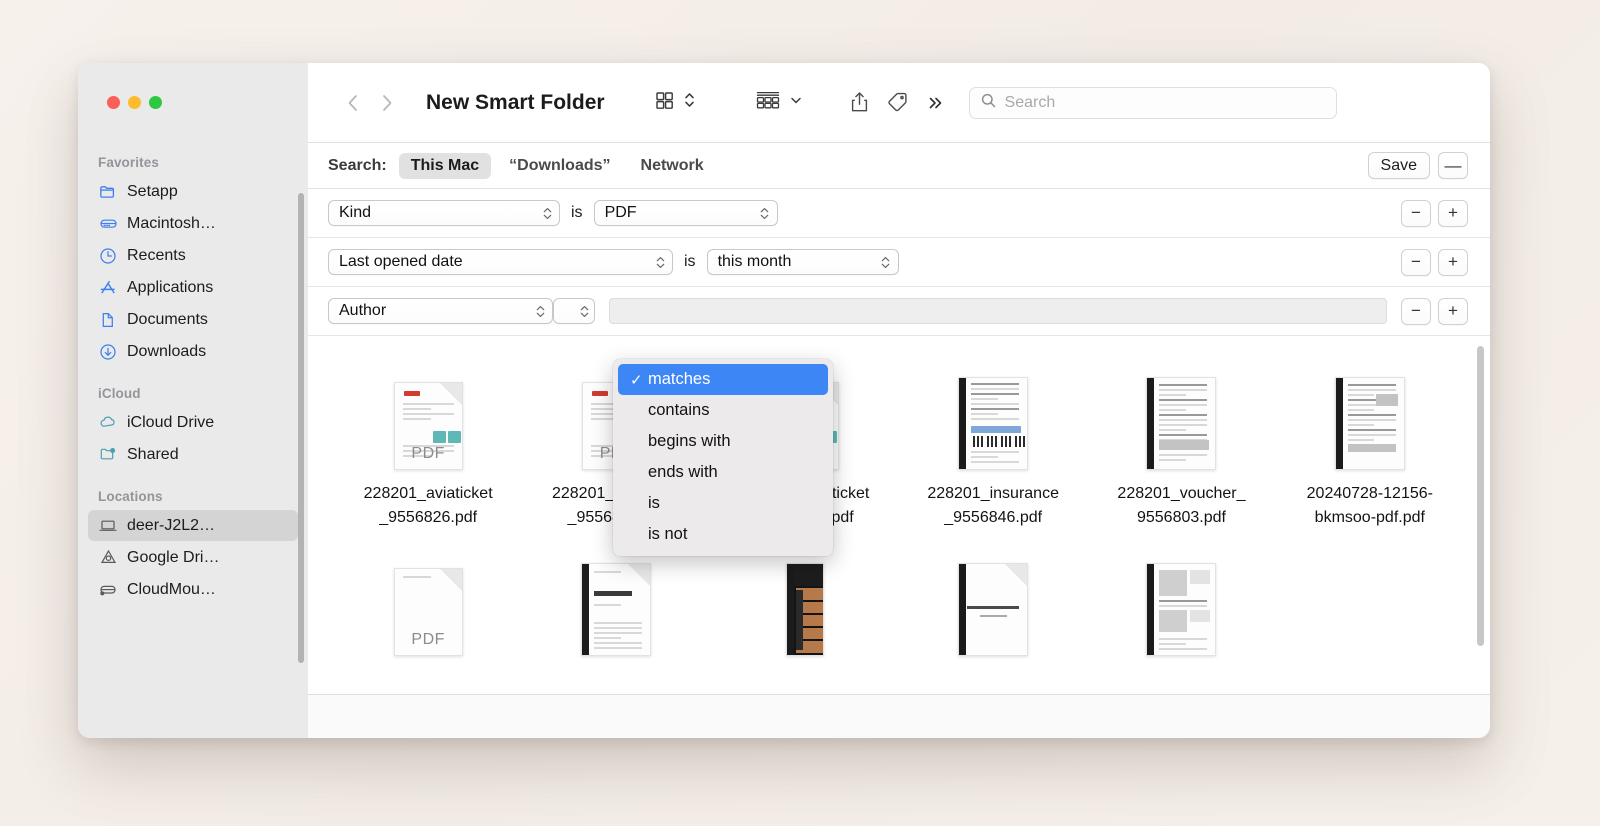 This screenshot has height=826, width=1600. Describe the element at coordinates (134, 102) in the screenshot. I see `minimize-button` at that location.